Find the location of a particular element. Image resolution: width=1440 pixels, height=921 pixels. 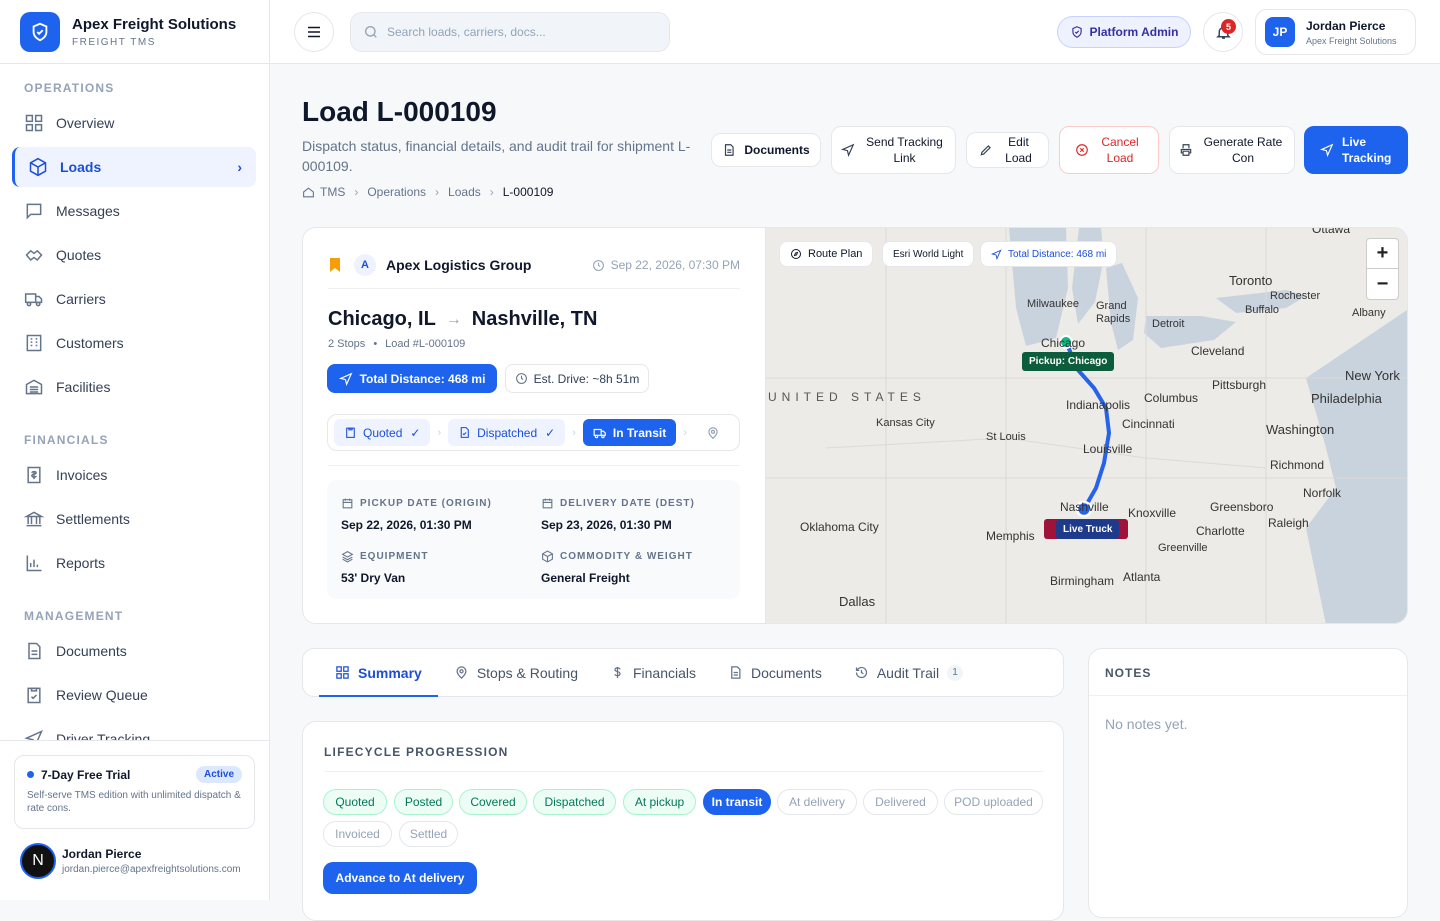

step-in-transit: In Transit is located at coordinates (629, 432).